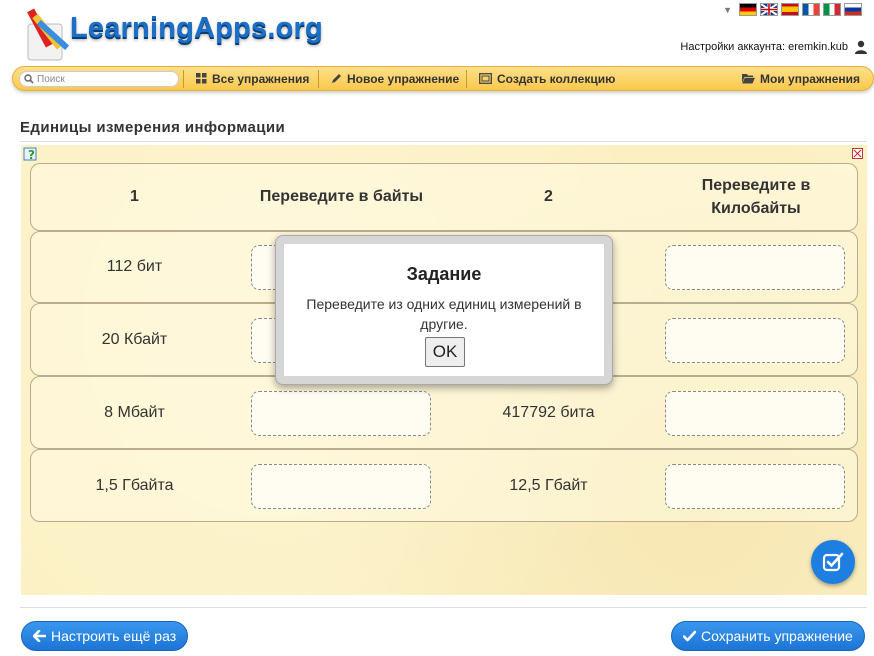  Describe the element at coordinates (443, 141) in the screenshot. I see `title-divider` at that location.